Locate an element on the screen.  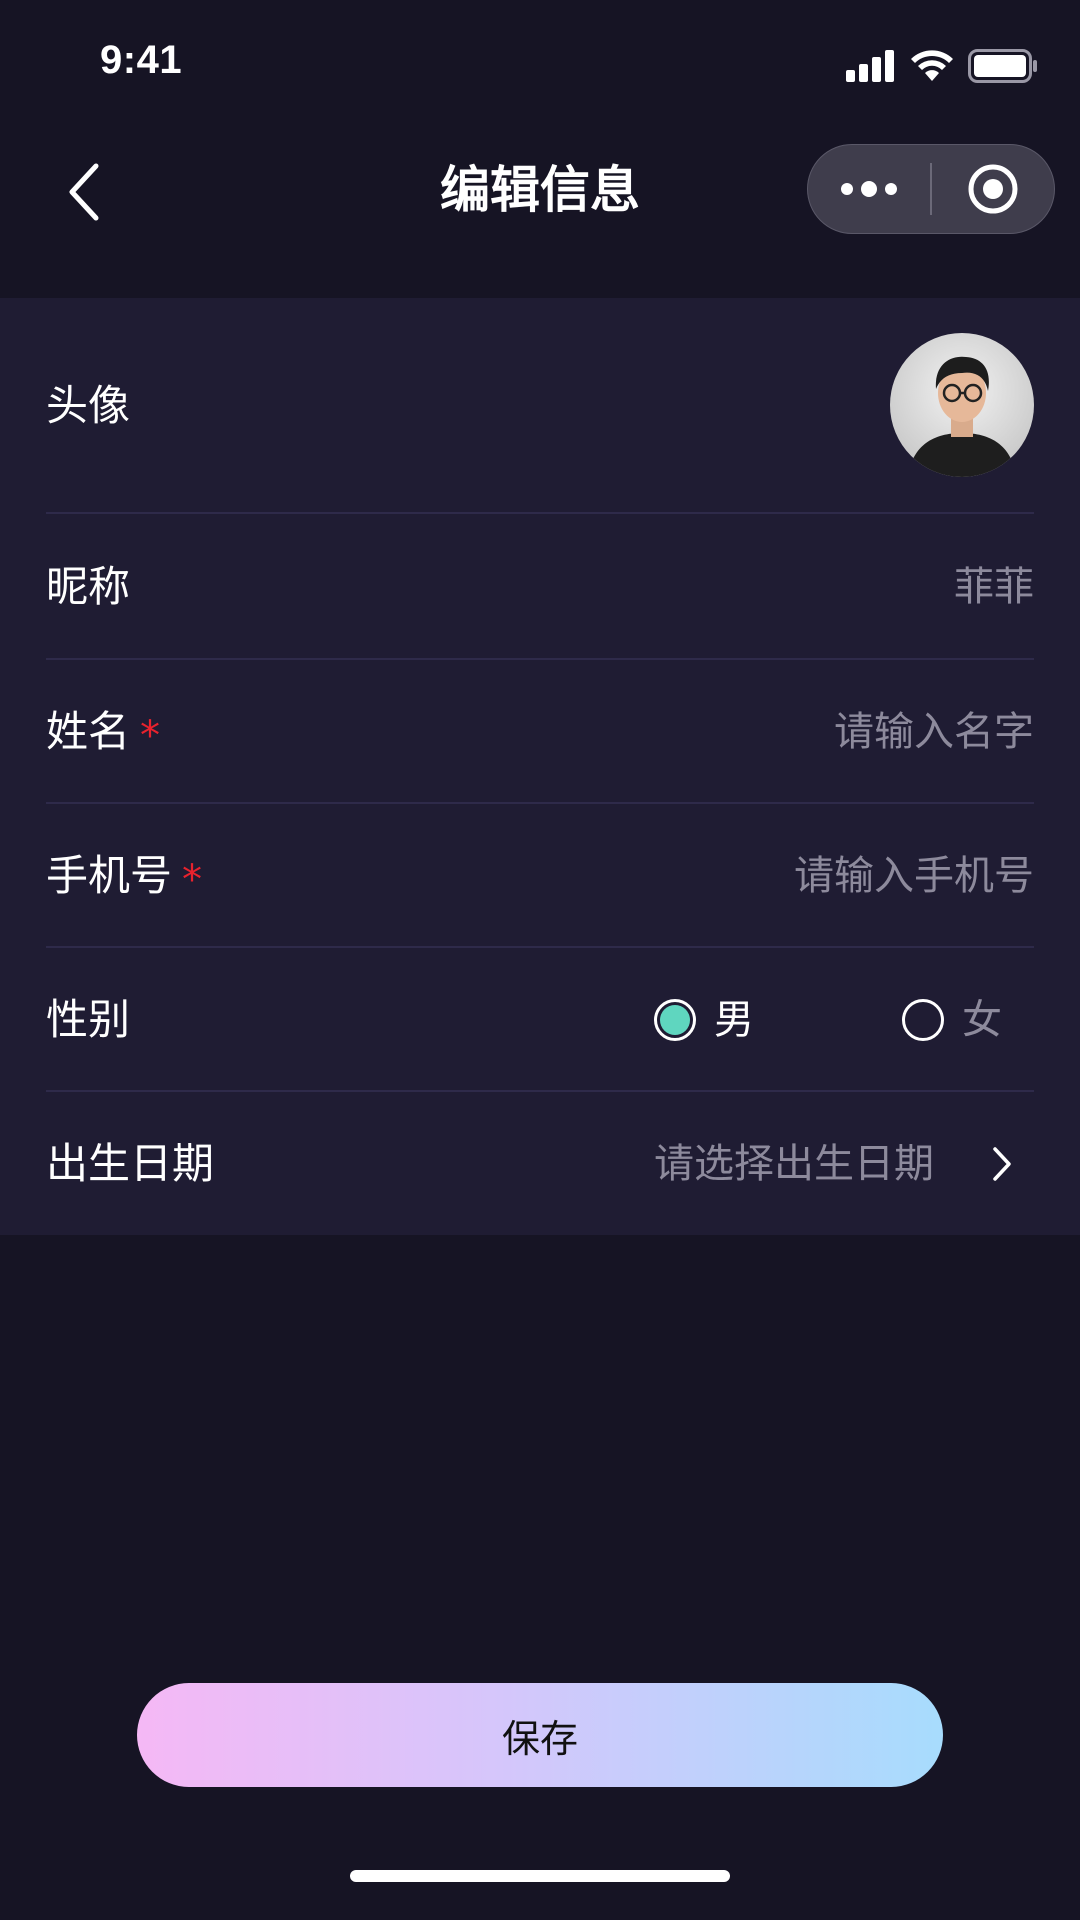
birthday-label: 出生日期 is located at coordinates (130, 1163).